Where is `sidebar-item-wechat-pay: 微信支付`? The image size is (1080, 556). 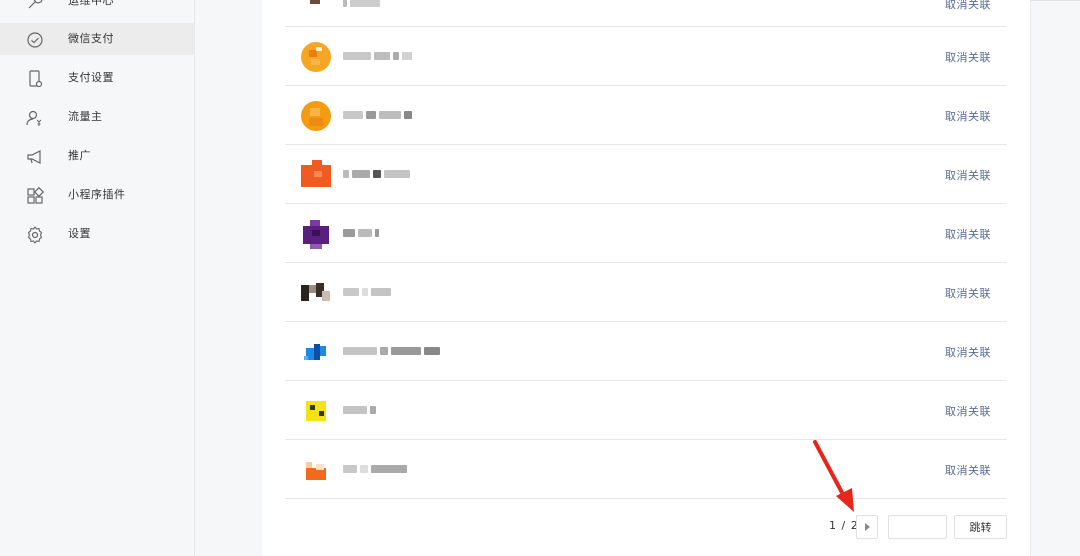
sidebar-item-wechat-pay: 微信支付 is located at coordinates (97, 39).